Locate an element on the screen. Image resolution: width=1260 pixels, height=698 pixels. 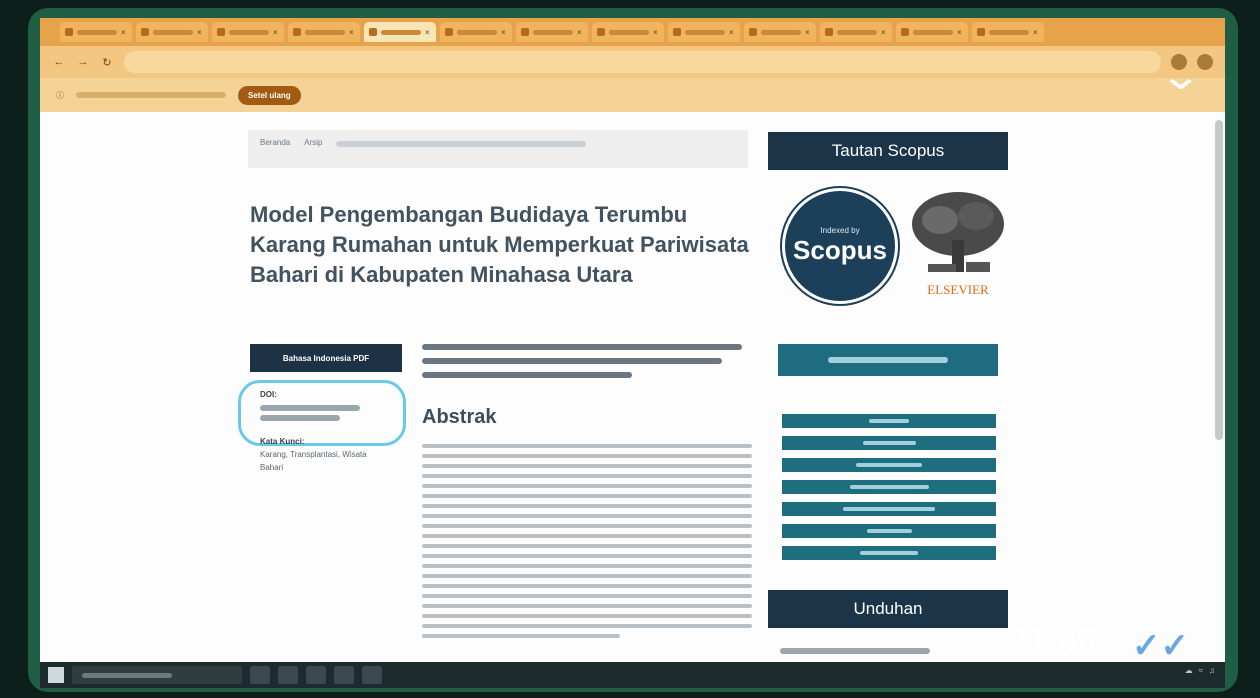
doi-link is located at coordinates (310, 408).